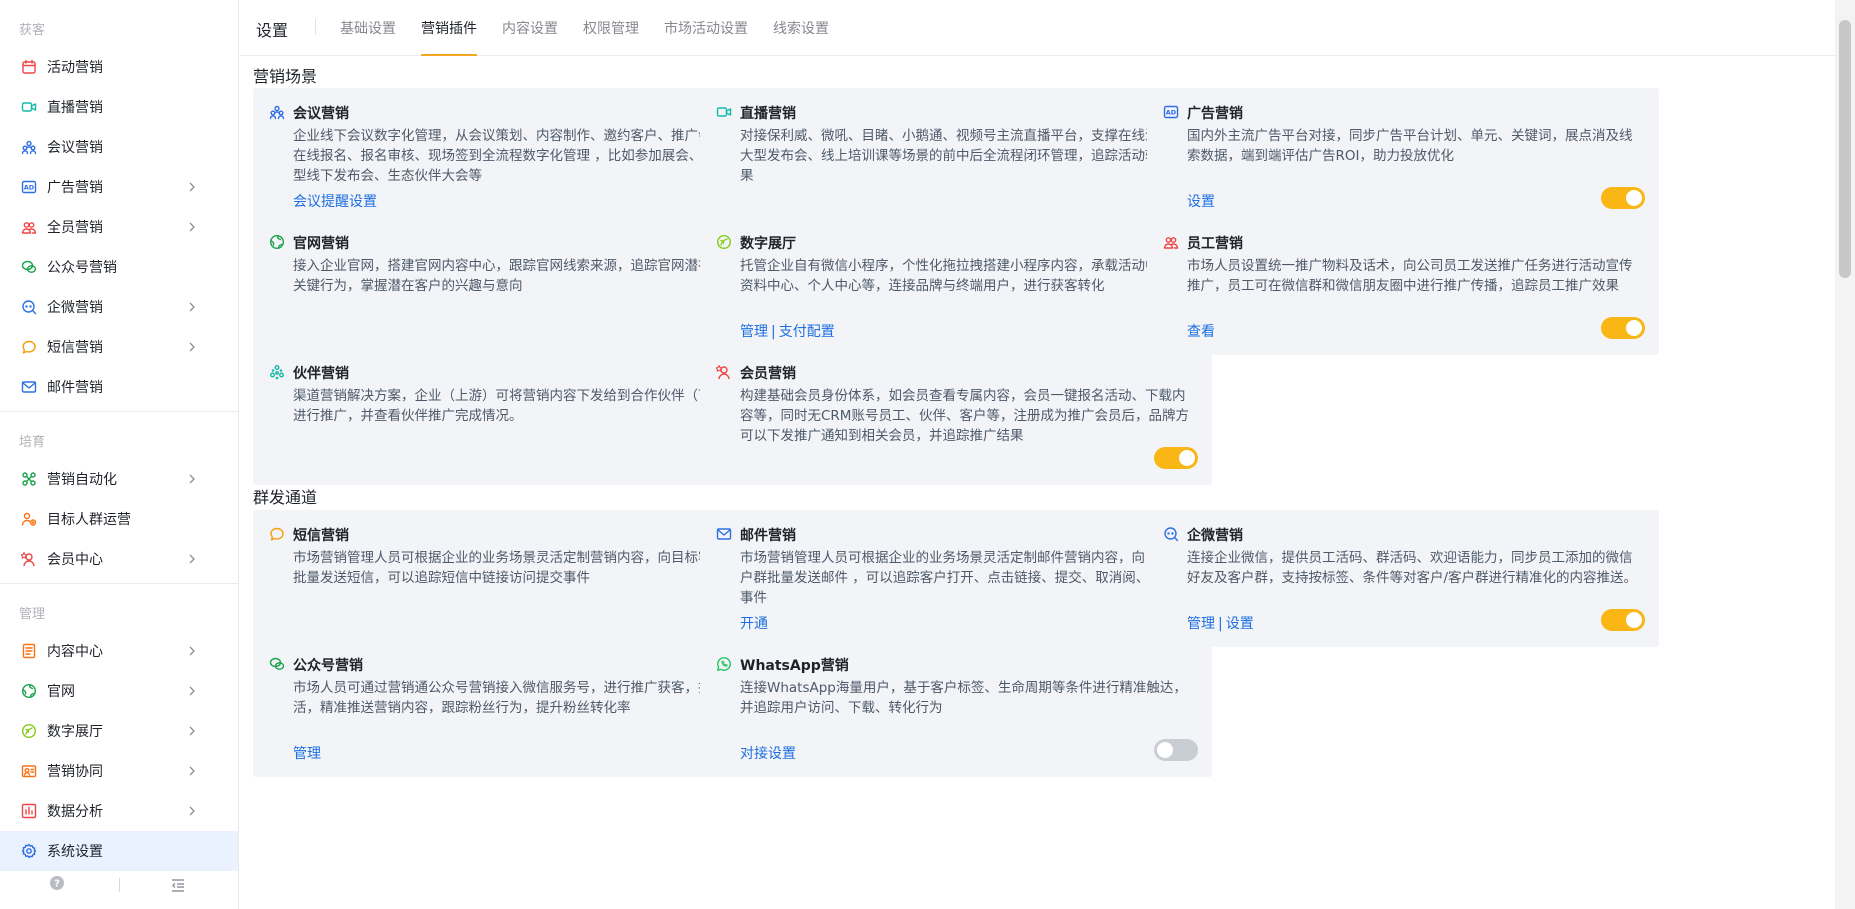 This screenshot has width=1855, height=909. I want to click on tab: 营销插件, so click(449, 28).